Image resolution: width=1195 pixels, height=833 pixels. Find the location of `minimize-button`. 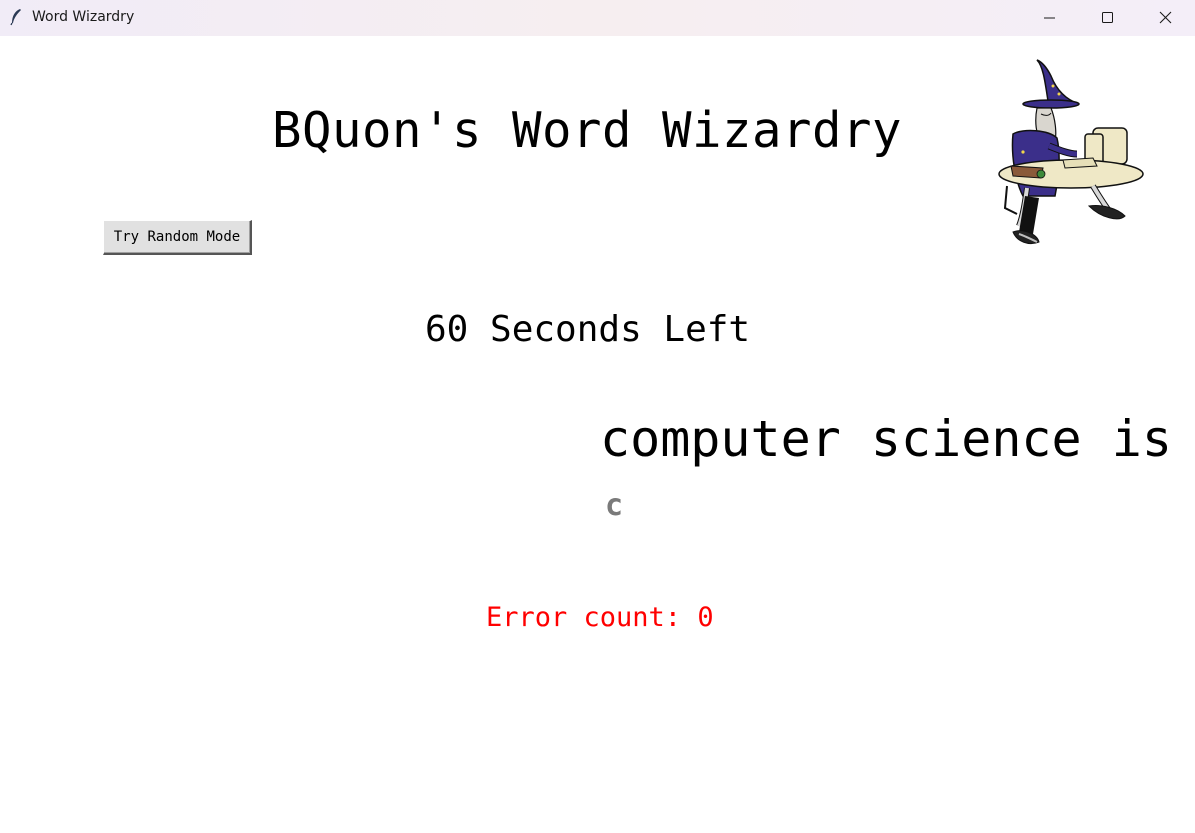

minimize-button is located at coordinates (1050, 18).